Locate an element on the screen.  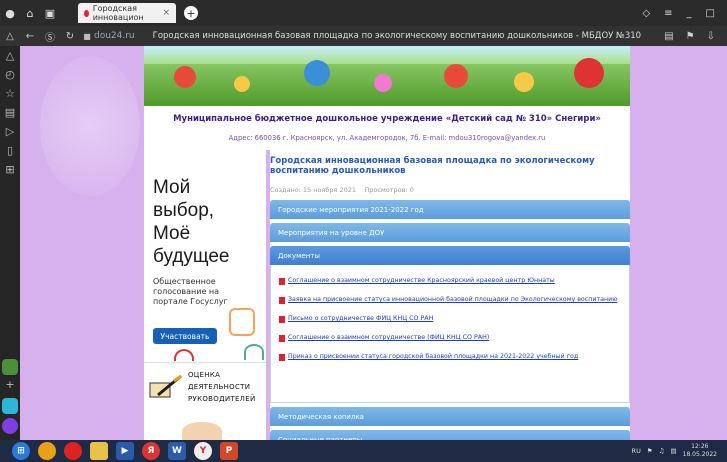
app-play-icon is located at coordinates (10, 406).